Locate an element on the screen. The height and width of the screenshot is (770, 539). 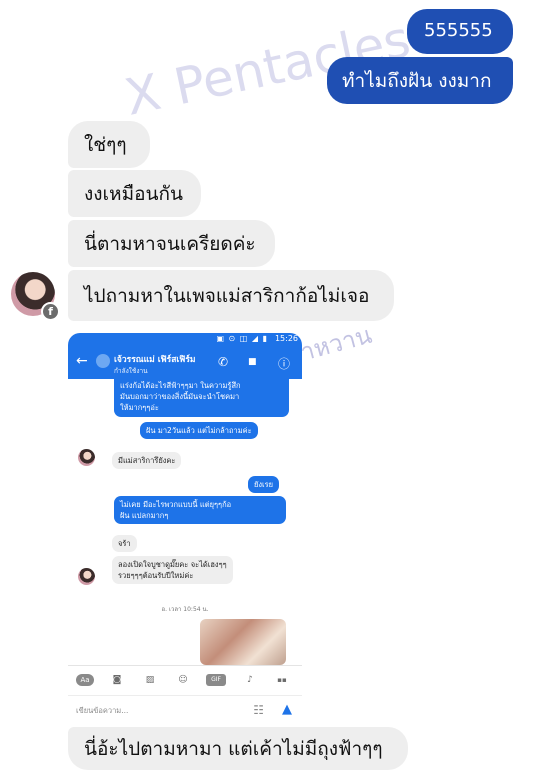
message-outgoing: 555555 is located at coordinates (460, 31).